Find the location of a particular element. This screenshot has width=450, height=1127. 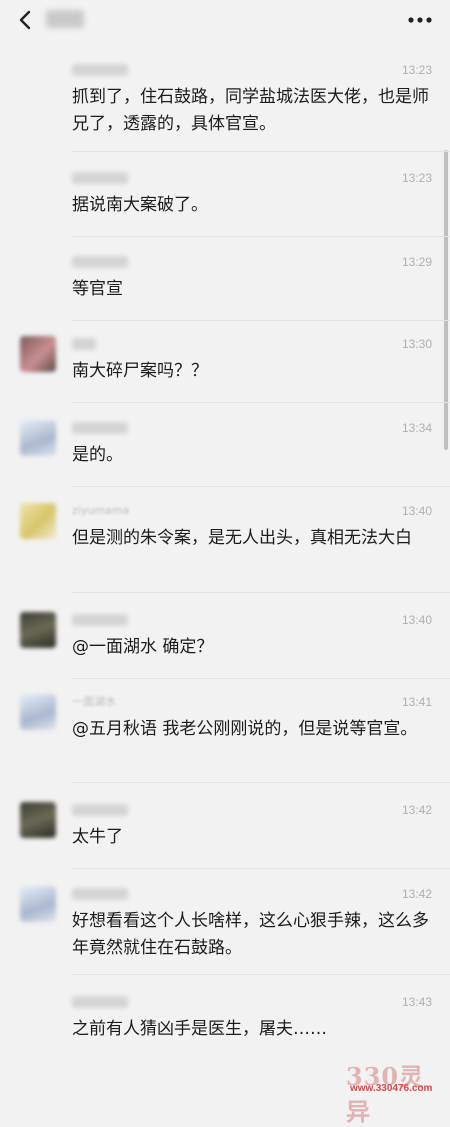

message-text: @一面湖水 确定？ is located at coordinates (143, 647).